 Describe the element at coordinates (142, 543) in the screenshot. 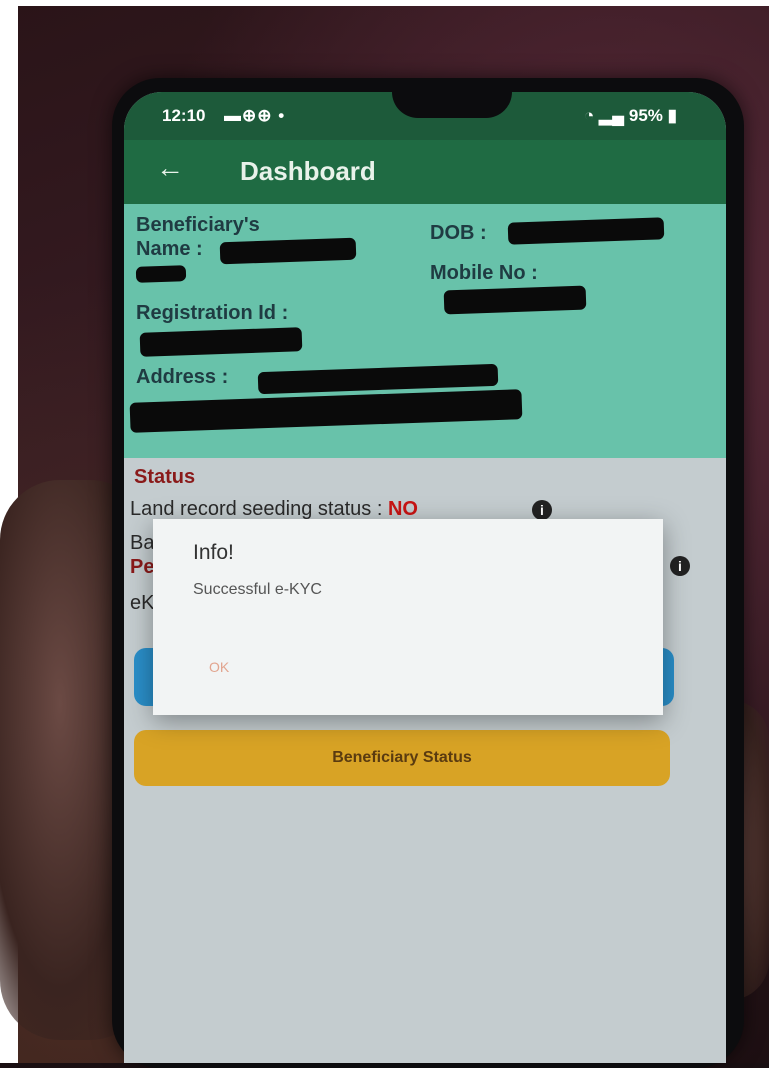

I see `status-row-2-prefix: Ba` at that location.